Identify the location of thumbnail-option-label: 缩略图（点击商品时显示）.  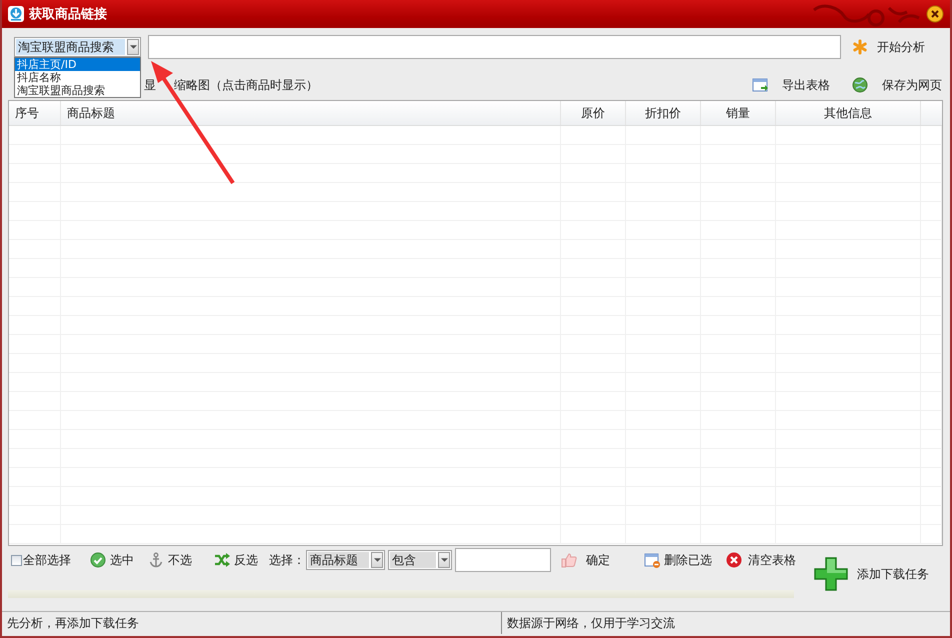
(246, 85).